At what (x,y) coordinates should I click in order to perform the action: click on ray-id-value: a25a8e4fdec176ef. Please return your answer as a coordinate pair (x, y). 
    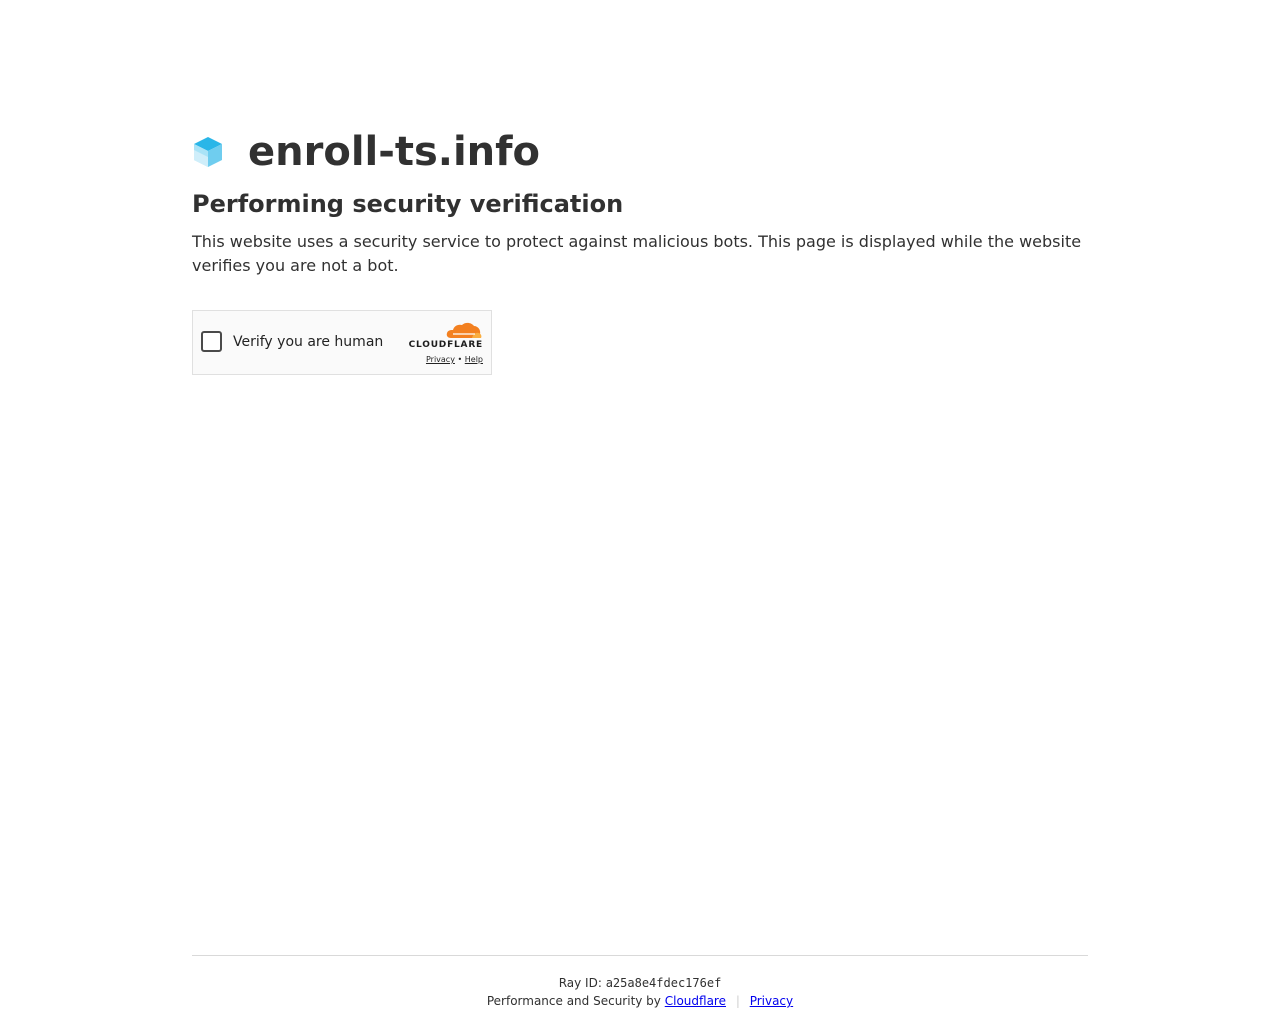
    Looking at the image, I should click on (663, 983).